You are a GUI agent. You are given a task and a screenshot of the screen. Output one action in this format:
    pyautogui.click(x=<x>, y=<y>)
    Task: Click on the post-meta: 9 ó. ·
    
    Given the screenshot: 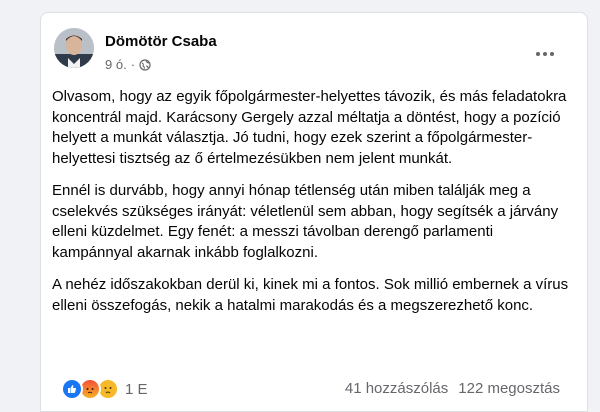 What is the action you would take?
    pyautogui.click(x=128, y=64)
    